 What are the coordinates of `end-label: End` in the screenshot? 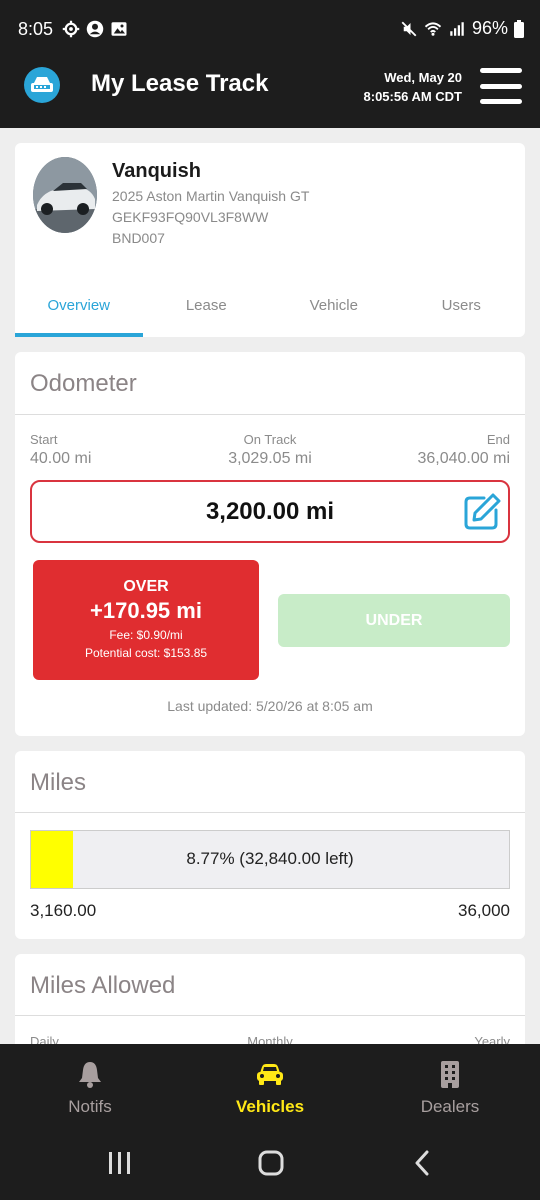 It's located at (498, 439).